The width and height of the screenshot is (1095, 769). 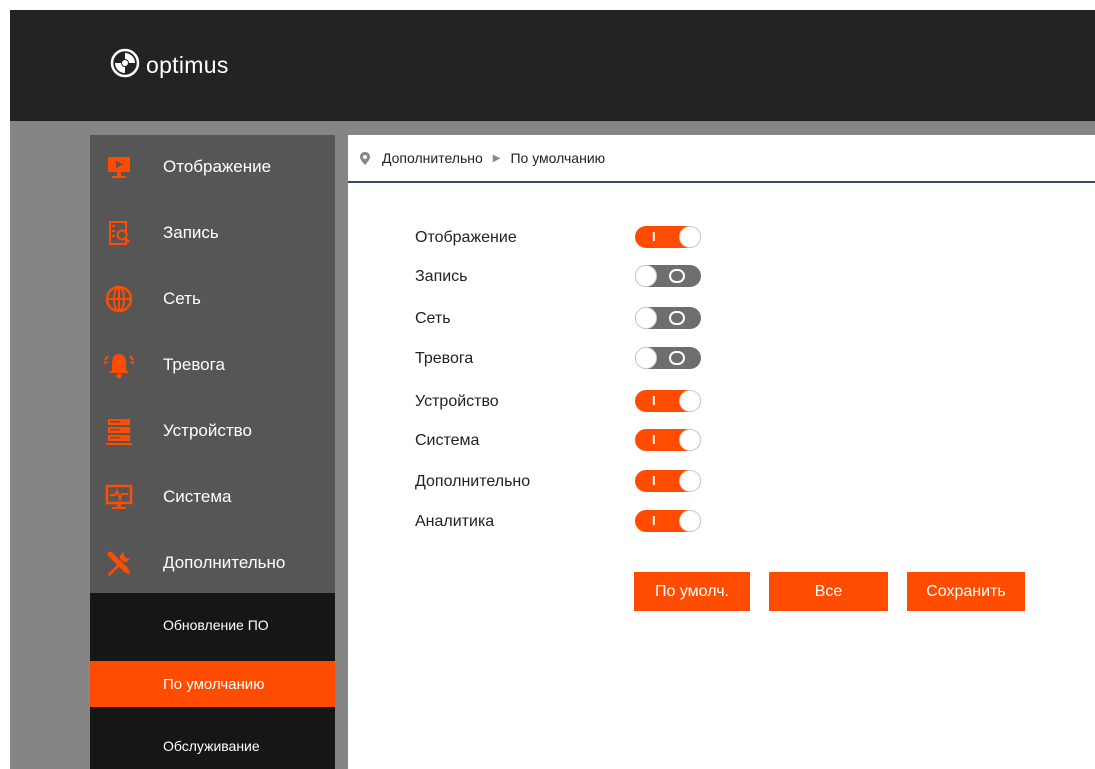 I want to click on frame-divider, so click(x=341, y=445).